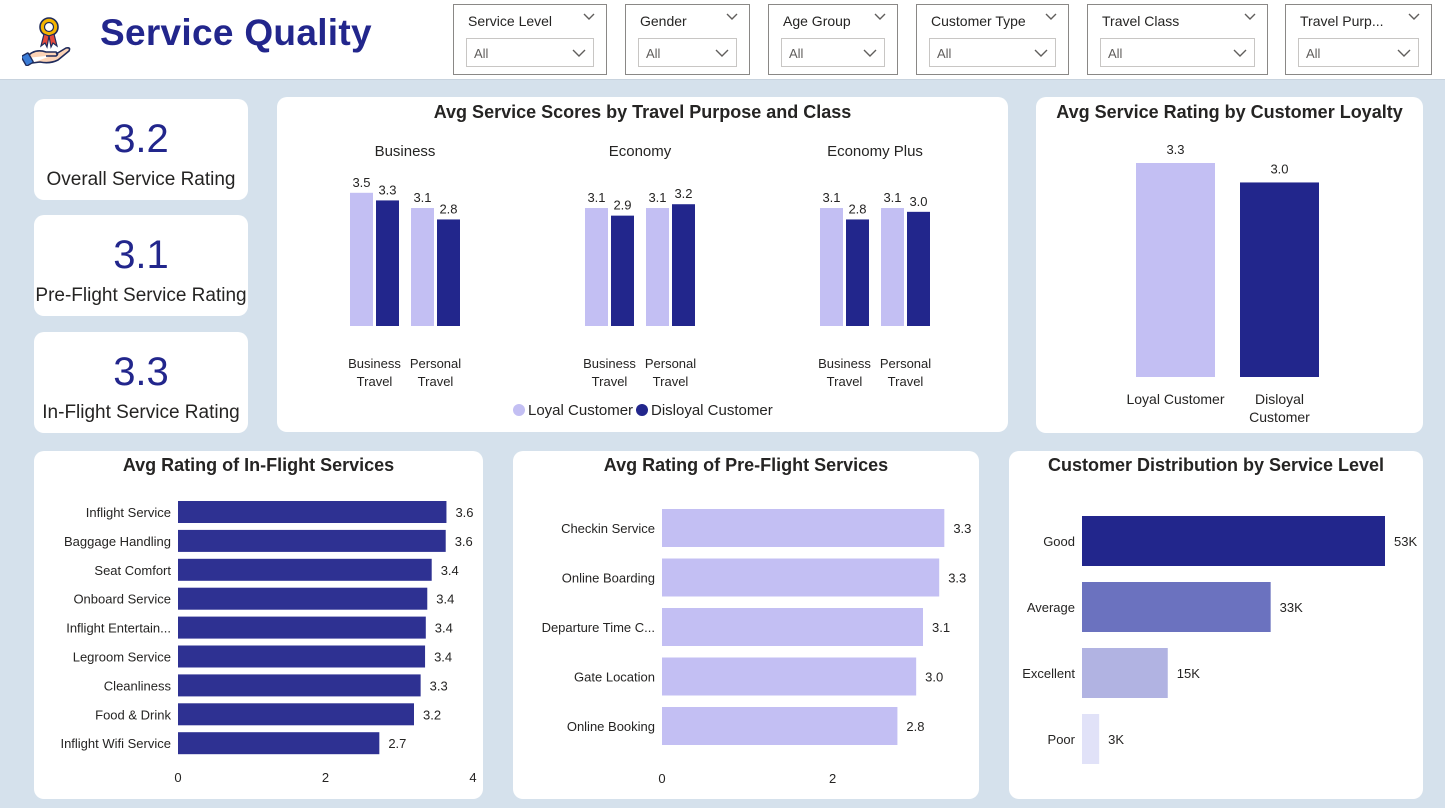 This screenshot has height=808, width=1445. I want to click on chart-loyalty-svg: 3.3 3.0 Loyal Customer Disloyal Customer, so click(1222, 283).